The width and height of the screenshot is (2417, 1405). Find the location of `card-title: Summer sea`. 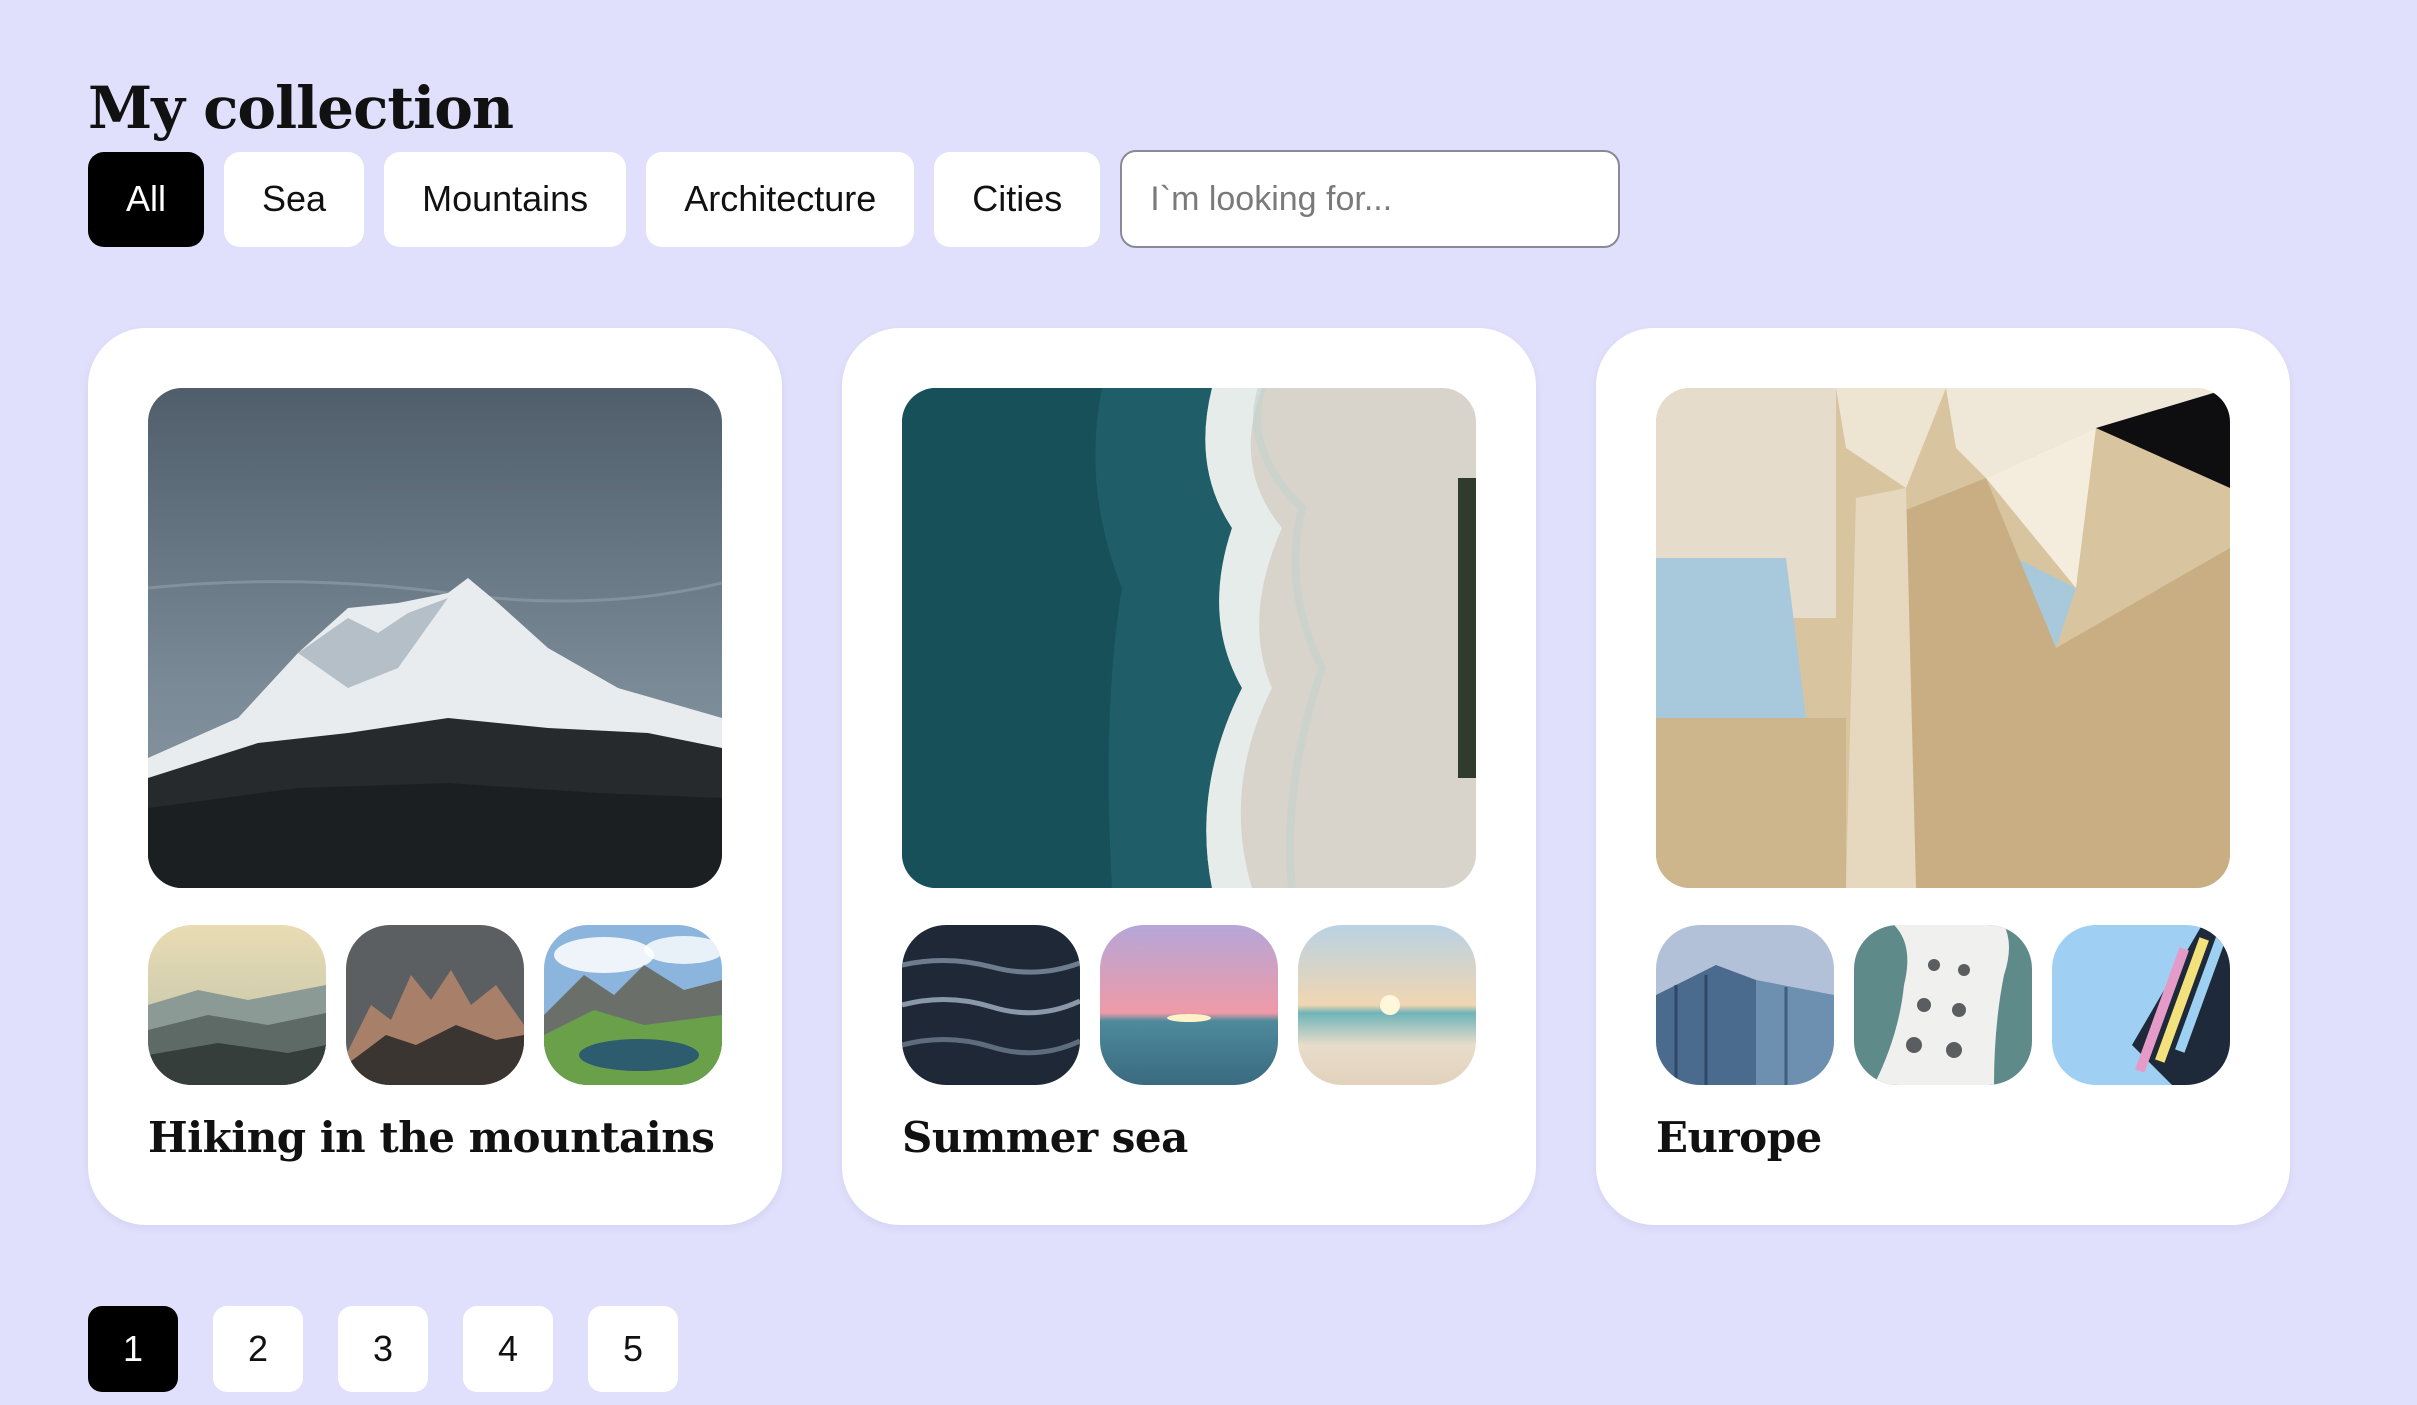

card-title: Summer sea is located at coordinates (1045, 1137).